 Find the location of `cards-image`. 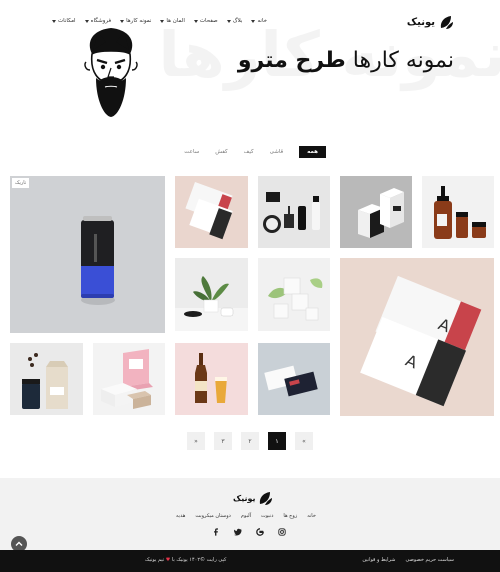

cards-image is located at coordinates (291, 381).